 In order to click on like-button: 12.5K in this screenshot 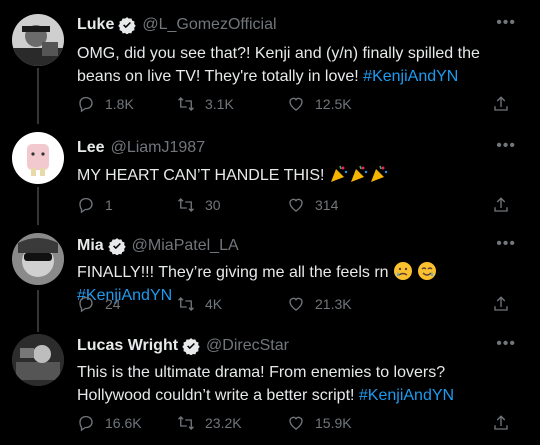, I will do `click(319, 104)`.